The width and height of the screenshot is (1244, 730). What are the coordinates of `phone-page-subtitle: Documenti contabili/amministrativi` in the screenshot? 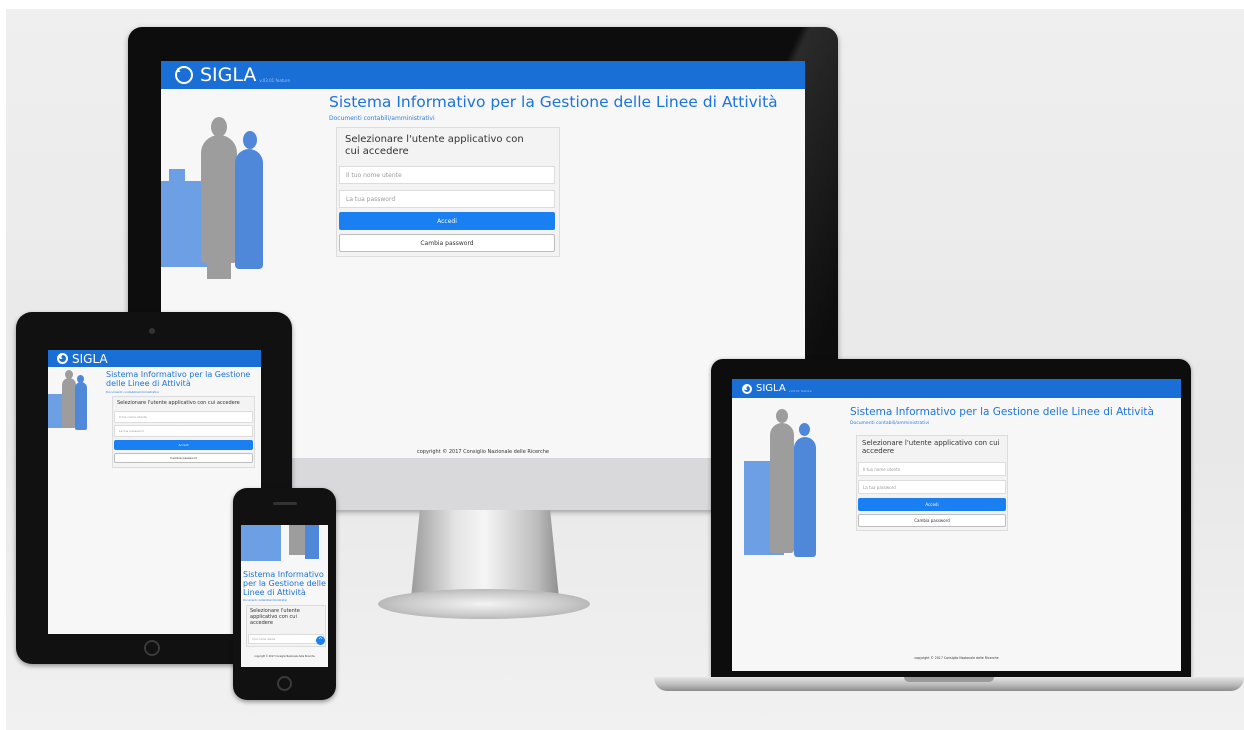 It's located at (265, 600).